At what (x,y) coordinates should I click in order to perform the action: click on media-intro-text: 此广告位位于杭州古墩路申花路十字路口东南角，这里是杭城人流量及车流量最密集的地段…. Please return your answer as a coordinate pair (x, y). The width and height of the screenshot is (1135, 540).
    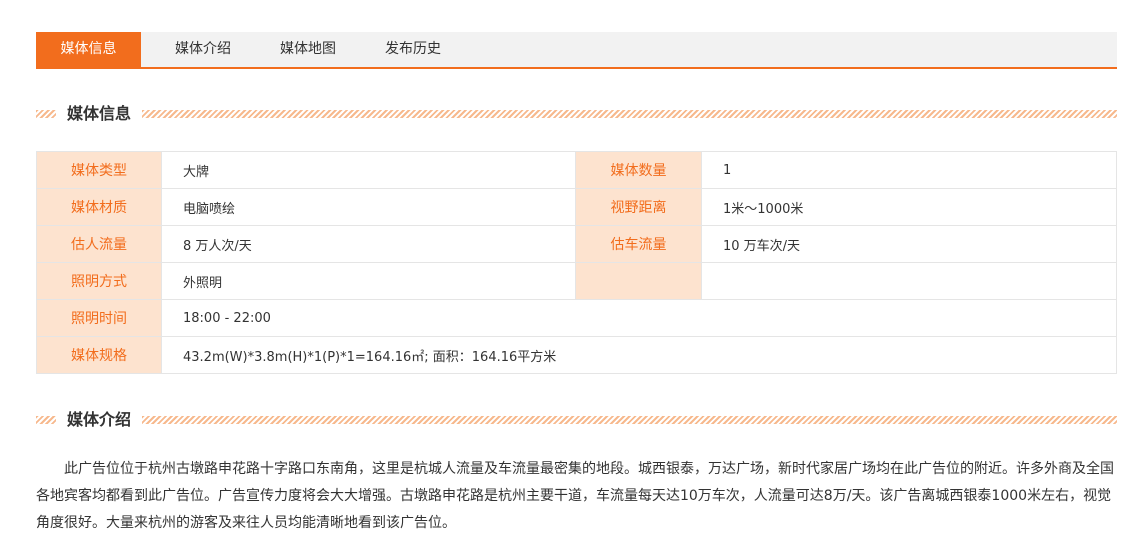
    Looking at the image, I should click on (575, 496).